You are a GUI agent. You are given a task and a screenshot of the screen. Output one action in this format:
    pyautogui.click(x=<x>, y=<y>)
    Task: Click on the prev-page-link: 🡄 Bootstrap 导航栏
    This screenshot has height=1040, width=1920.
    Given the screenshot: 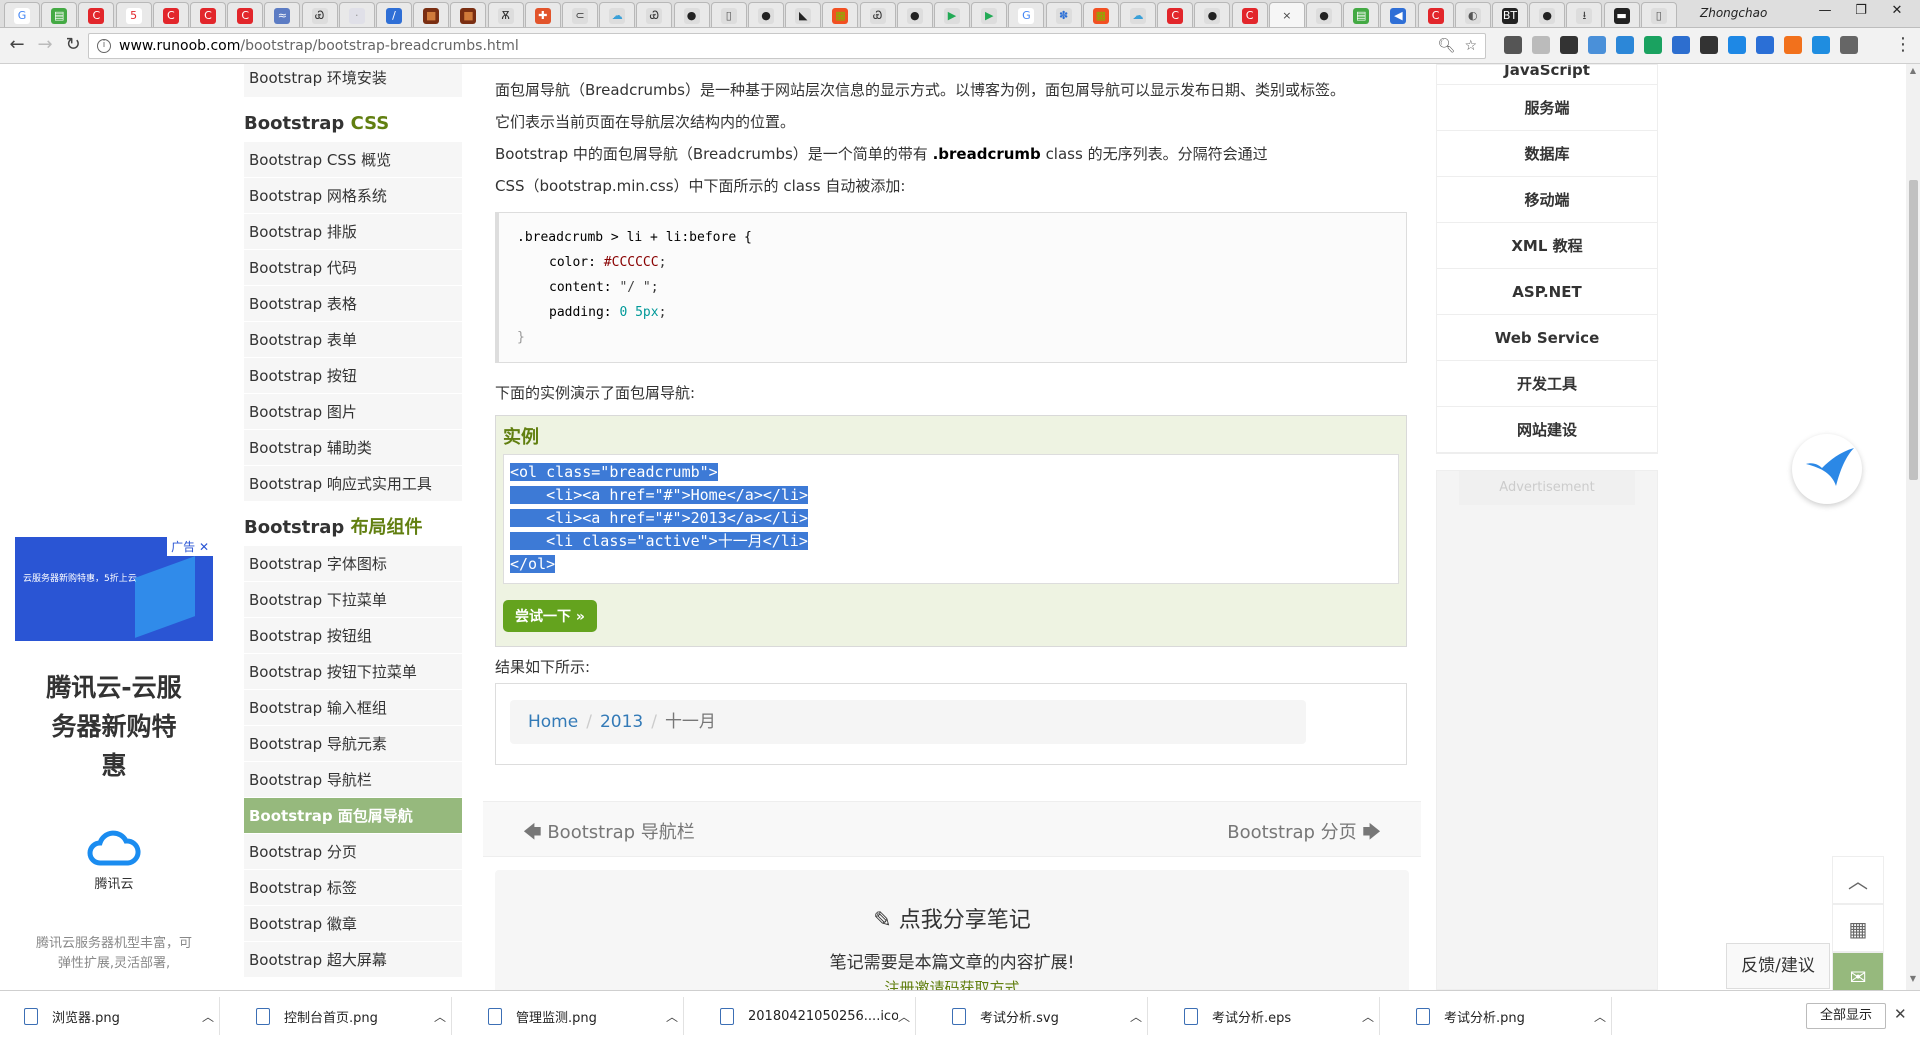 What is the action you would take?
    pyautogui.click(x=609, y=834)
    